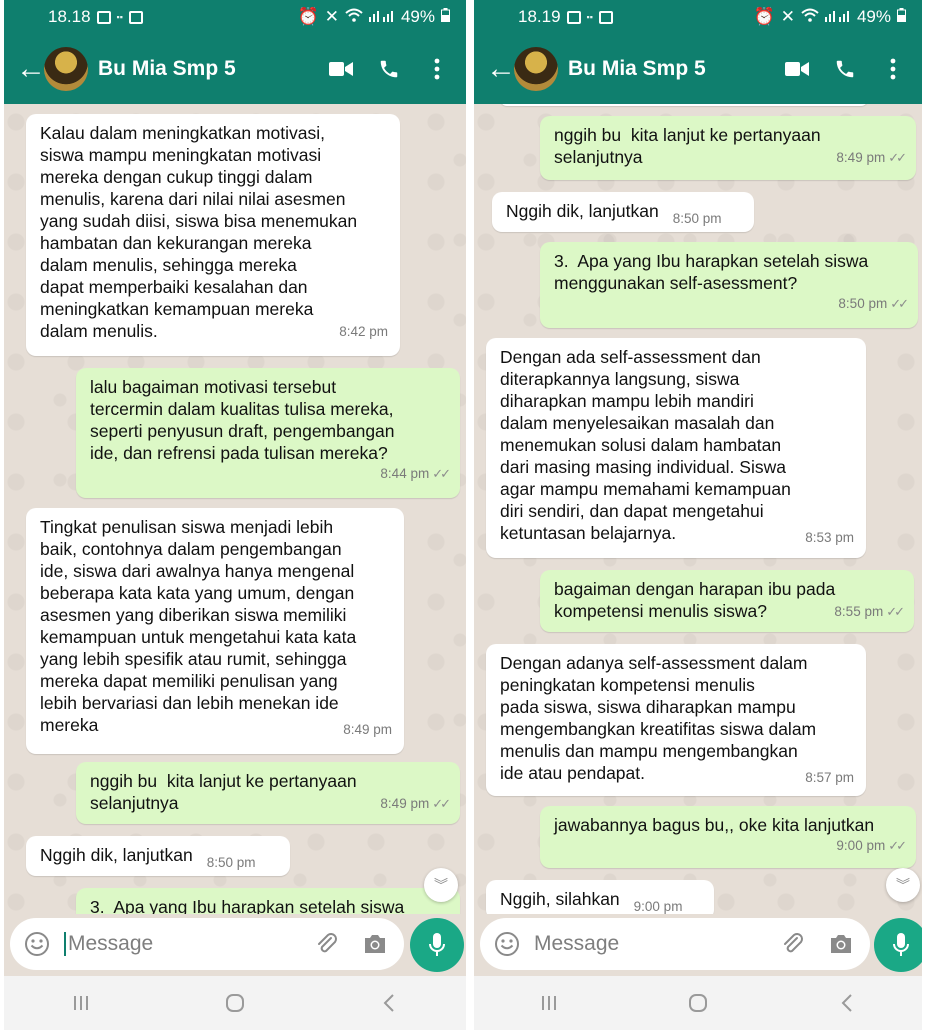  I want to click on message-text: Nggih dik, lanjutkan, so click(582, 211).